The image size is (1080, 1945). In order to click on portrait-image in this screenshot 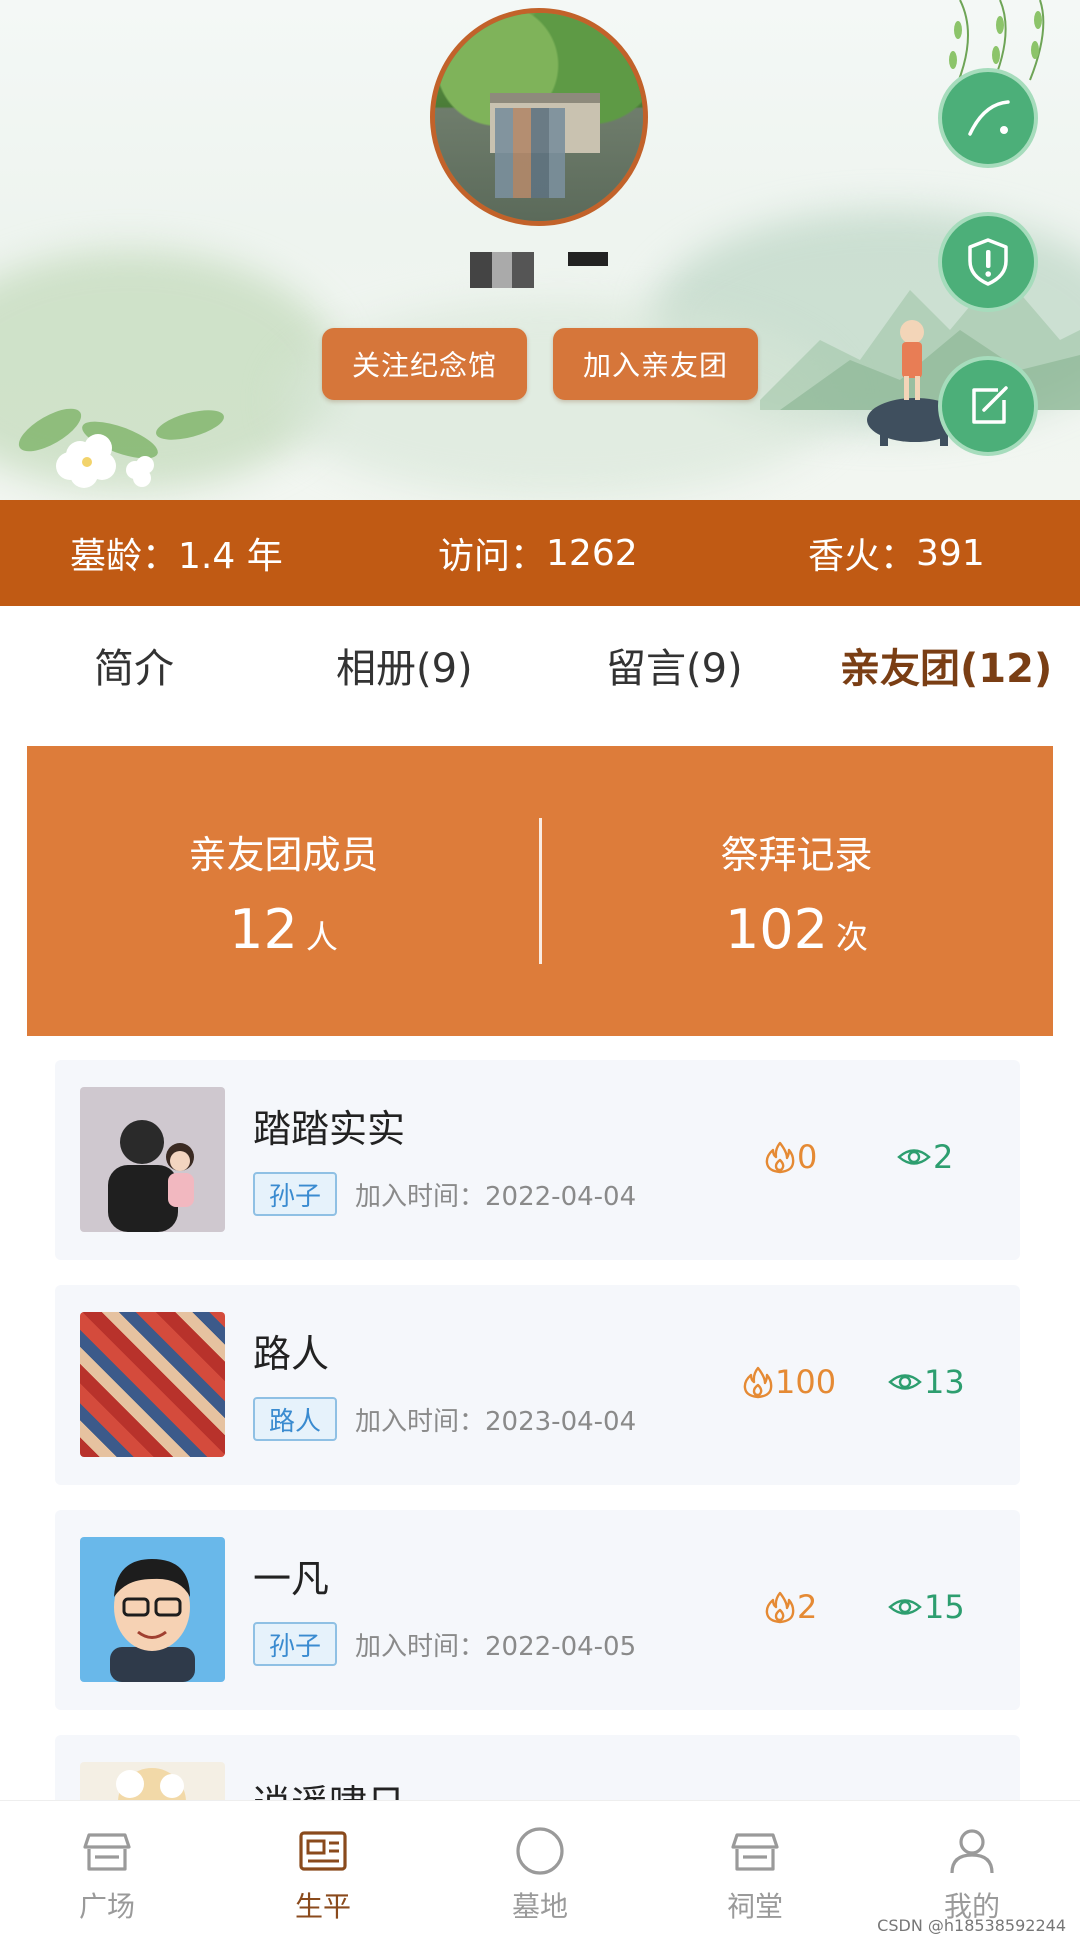, I will do `click(539, 117)`.